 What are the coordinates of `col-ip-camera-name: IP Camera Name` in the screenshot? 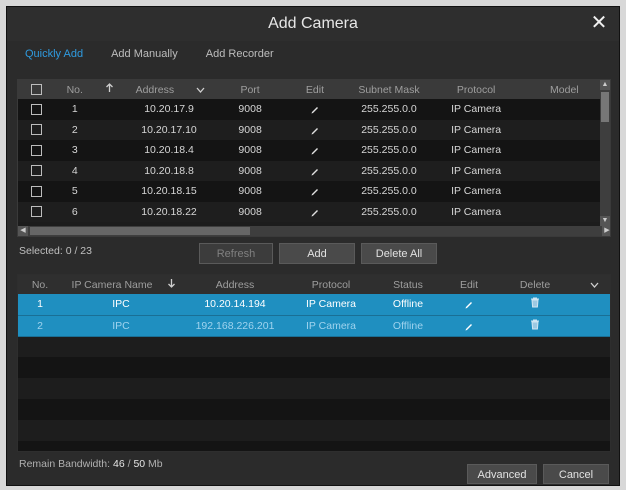 It's located at (112, 284).